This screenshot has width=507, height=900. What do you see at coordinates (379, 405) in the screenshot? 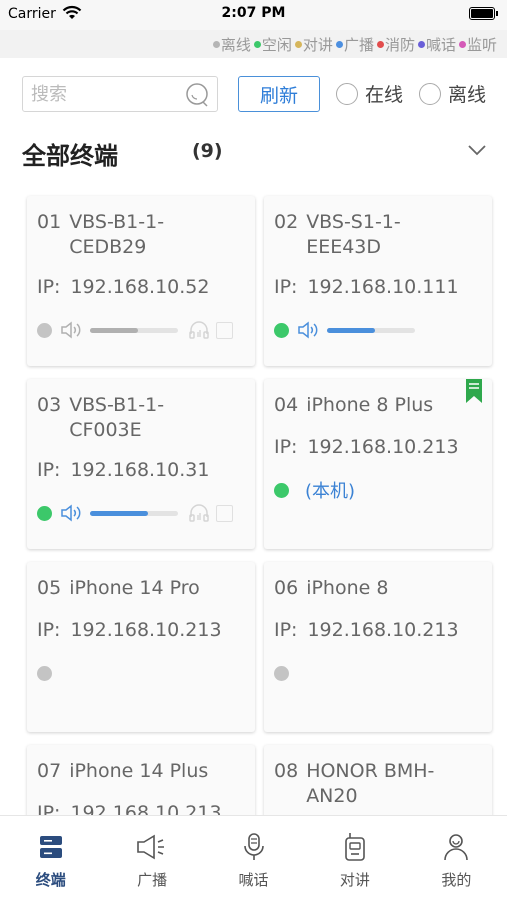
I see `terminal-name: 04 iPhone 8 Plus` at bounding box center [379, 405].